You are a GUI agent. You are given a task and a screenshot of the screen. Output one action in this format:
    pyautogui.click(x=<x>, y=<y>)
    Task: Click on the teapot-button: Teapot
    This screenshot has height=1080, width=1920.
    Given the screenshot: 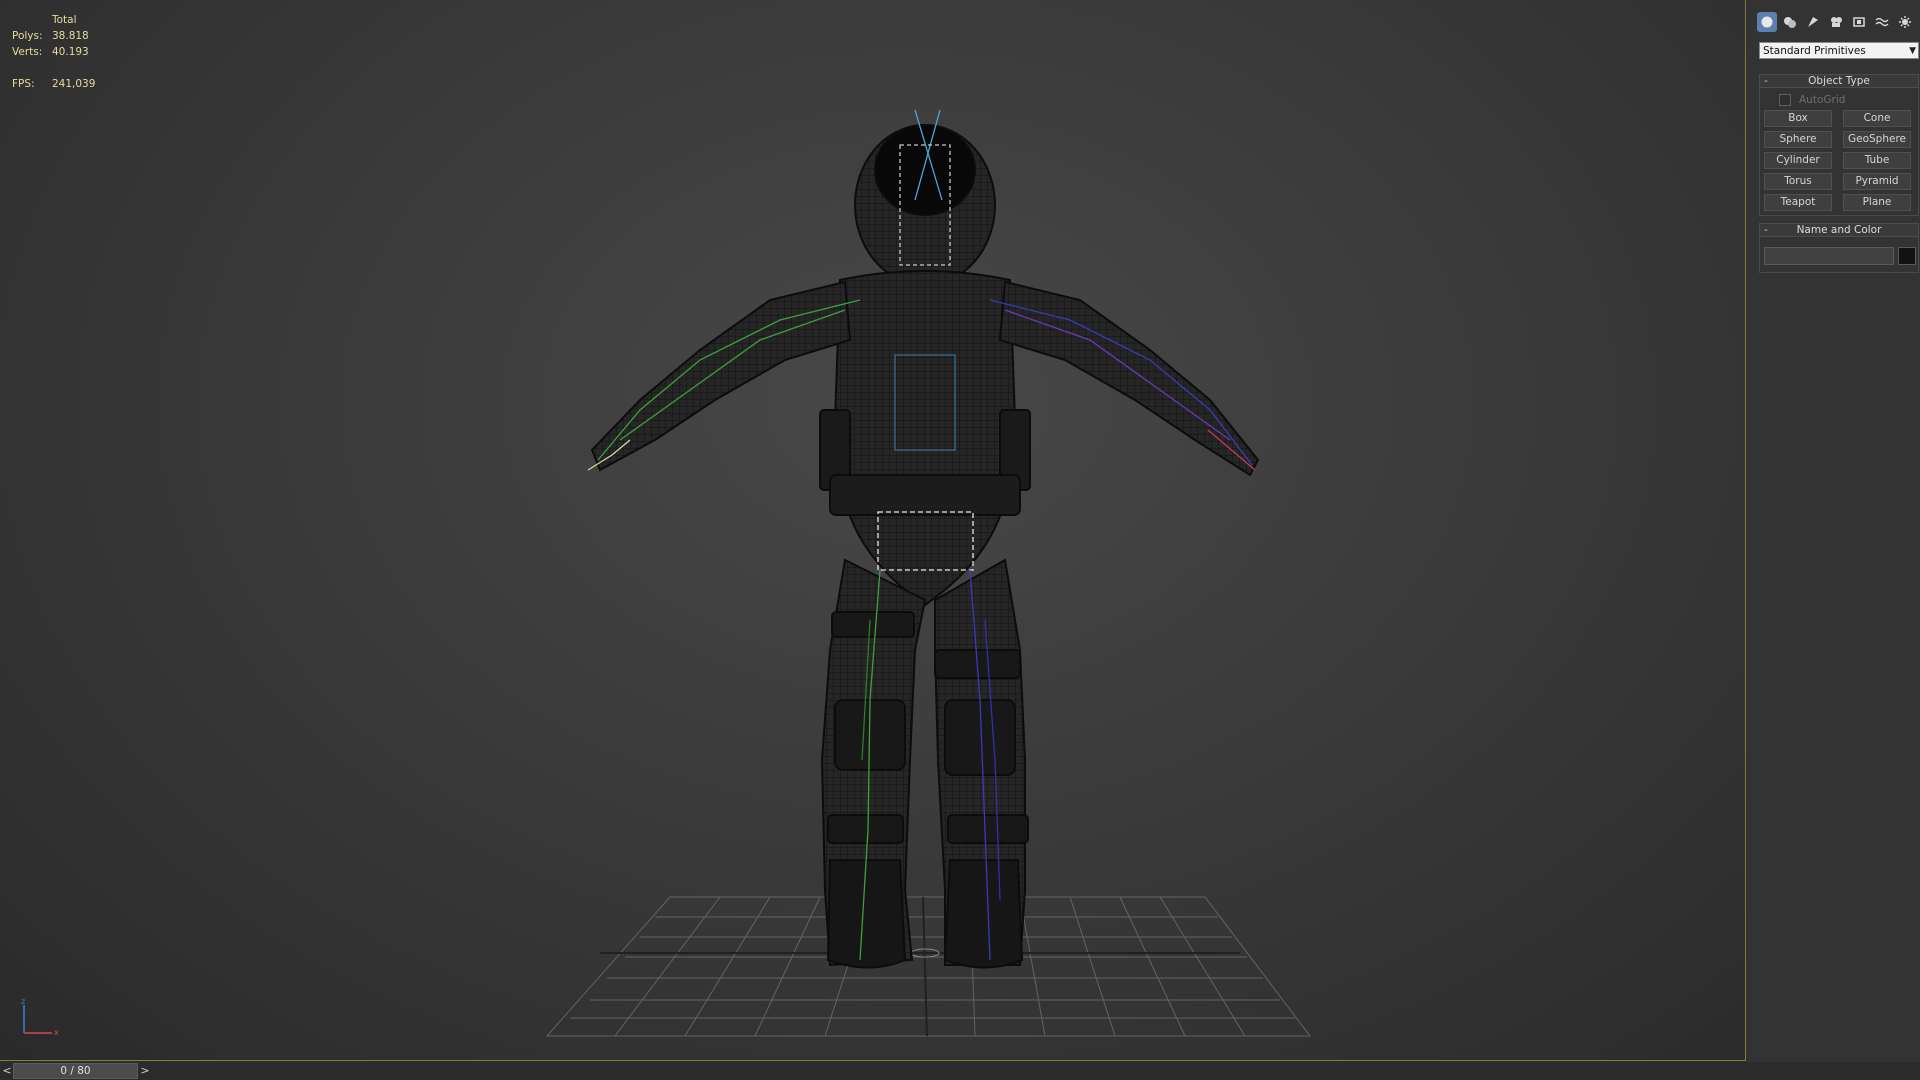 What is the action you would take?
    pyautogui.click(x=1798, y=202)
    